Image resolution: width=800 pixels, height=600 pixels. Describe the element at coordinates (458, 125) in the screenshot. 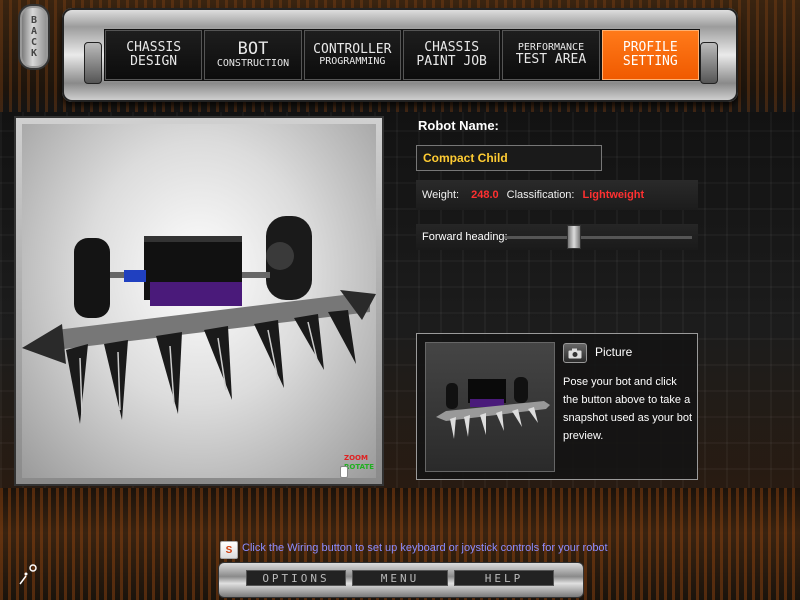

I see `robot-name-label: Robot Name:` at that location.